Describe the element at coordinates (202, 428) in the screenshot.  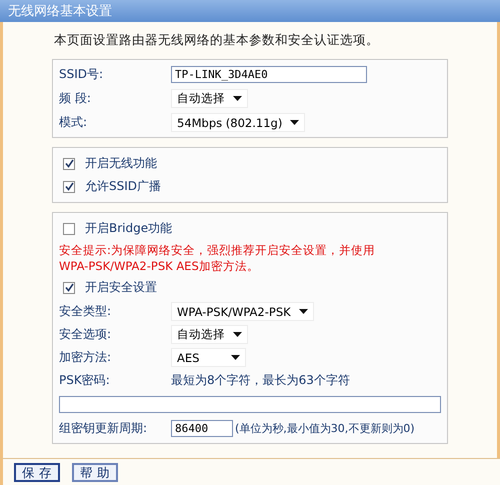
I see `period-field: 86400` at that location.